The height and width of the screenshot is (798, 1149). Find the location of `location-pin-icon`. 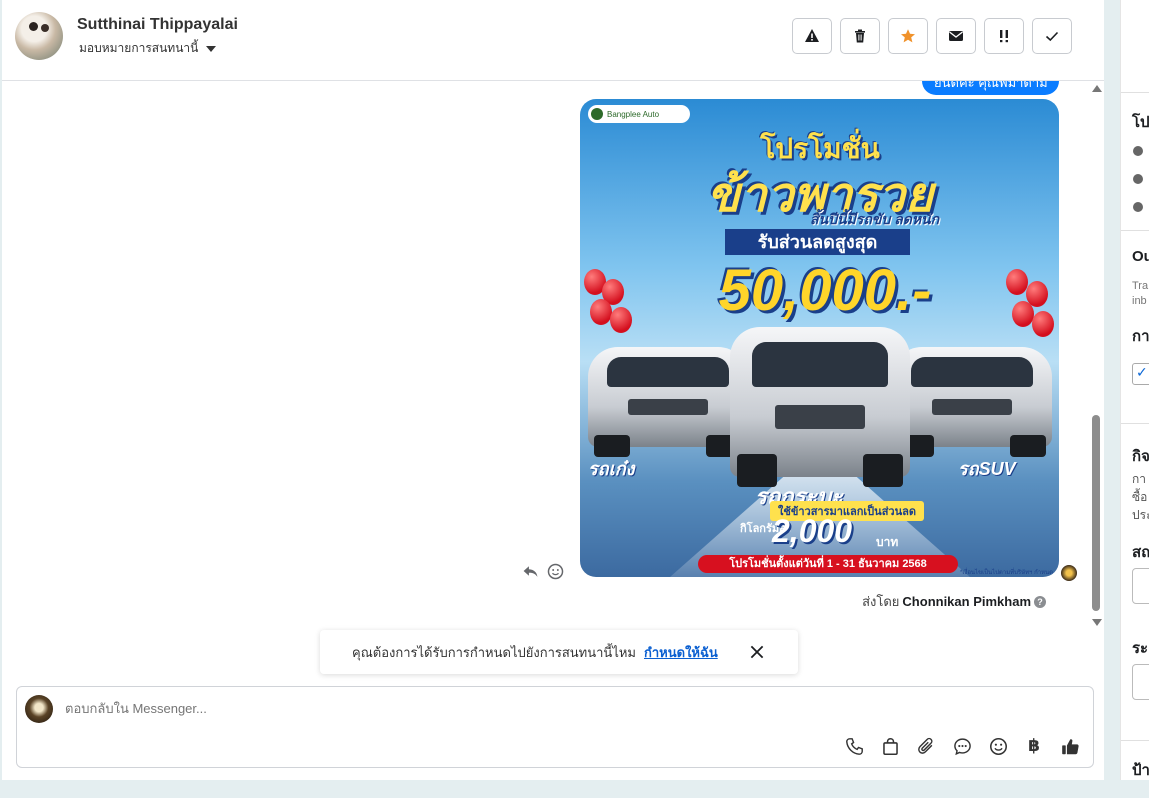

location-pin-icon is located at coordinates (1138, 207).